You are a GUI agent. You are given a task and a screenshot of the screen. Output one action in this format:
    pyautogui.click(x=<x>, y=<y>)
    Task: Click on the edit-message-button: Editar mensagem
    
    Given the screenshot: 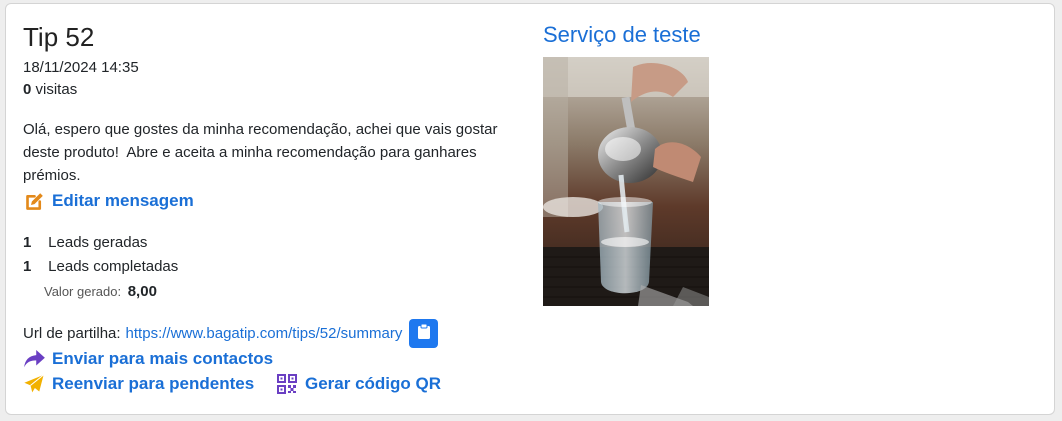 What is the action you would take?
    pyautogui.click(x=108, y=201)
    